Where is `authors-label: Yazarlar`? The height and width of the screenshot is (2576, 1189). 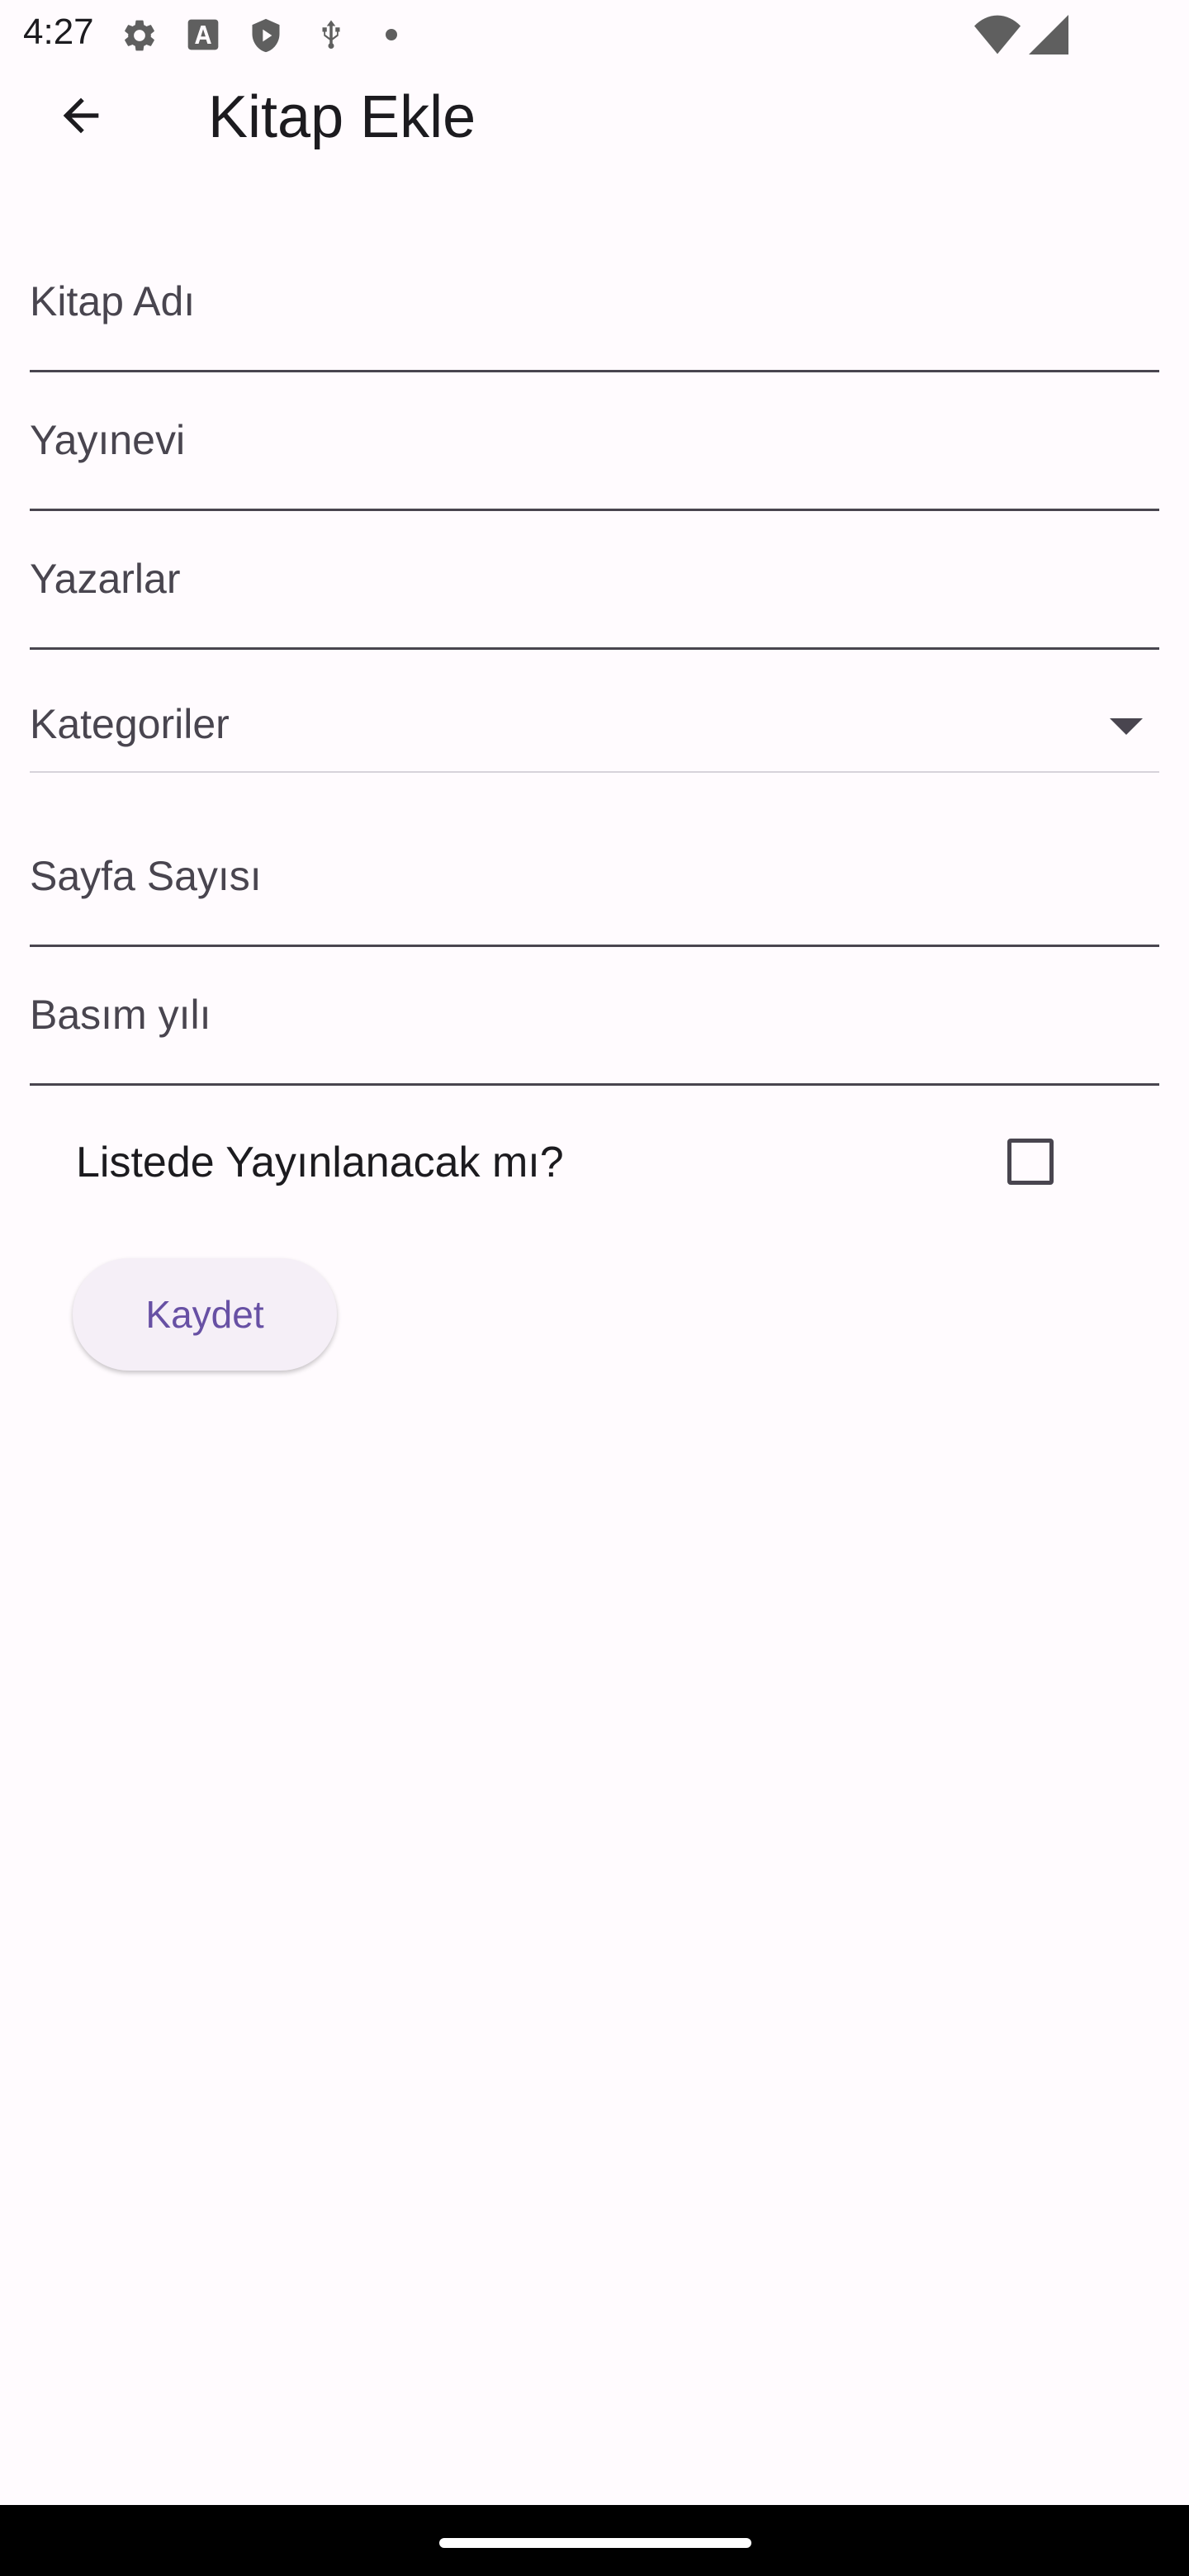 authors-label: Yazarlar is located at coordinates (105, 579).